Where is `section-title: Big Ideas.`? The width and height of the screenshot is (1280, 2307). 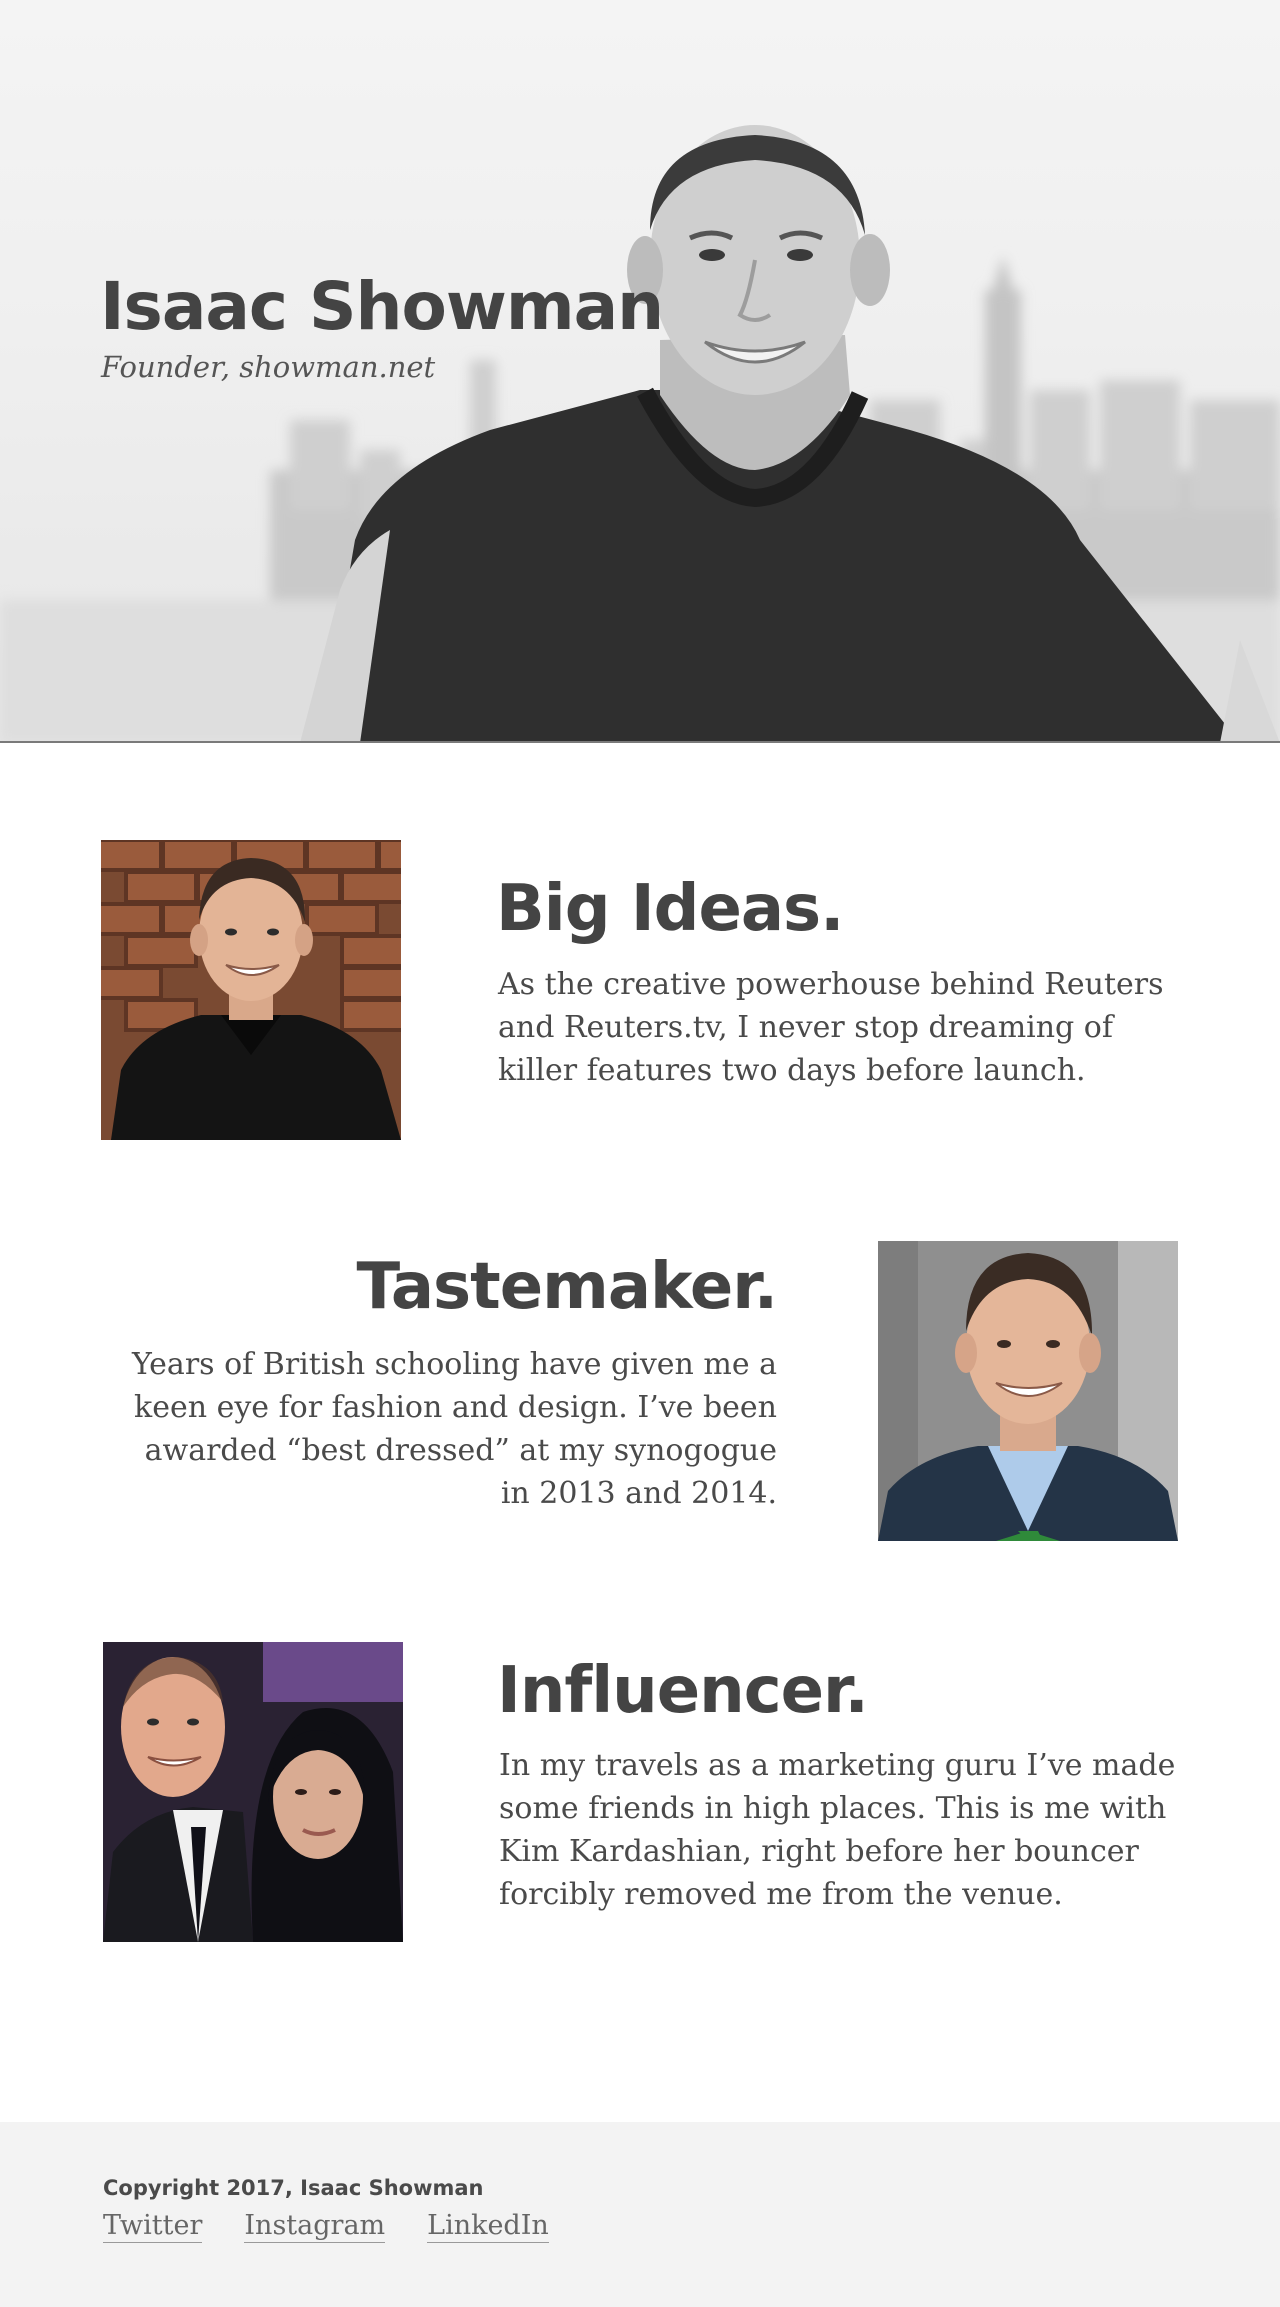
section-title: Big Ideas. is located at coordinates (670, 909).